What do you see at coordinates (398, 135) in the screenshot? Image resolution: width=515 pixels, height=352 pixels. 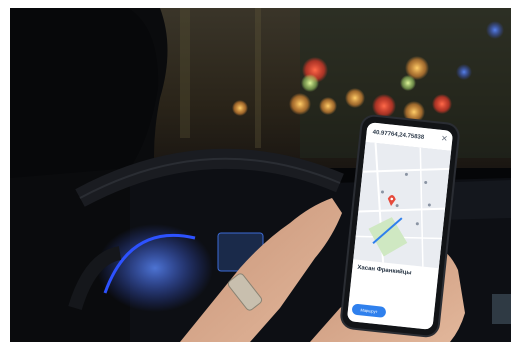 I see `coordinates-text: 40.97764,24.75838` at bounding box center [398, 135].